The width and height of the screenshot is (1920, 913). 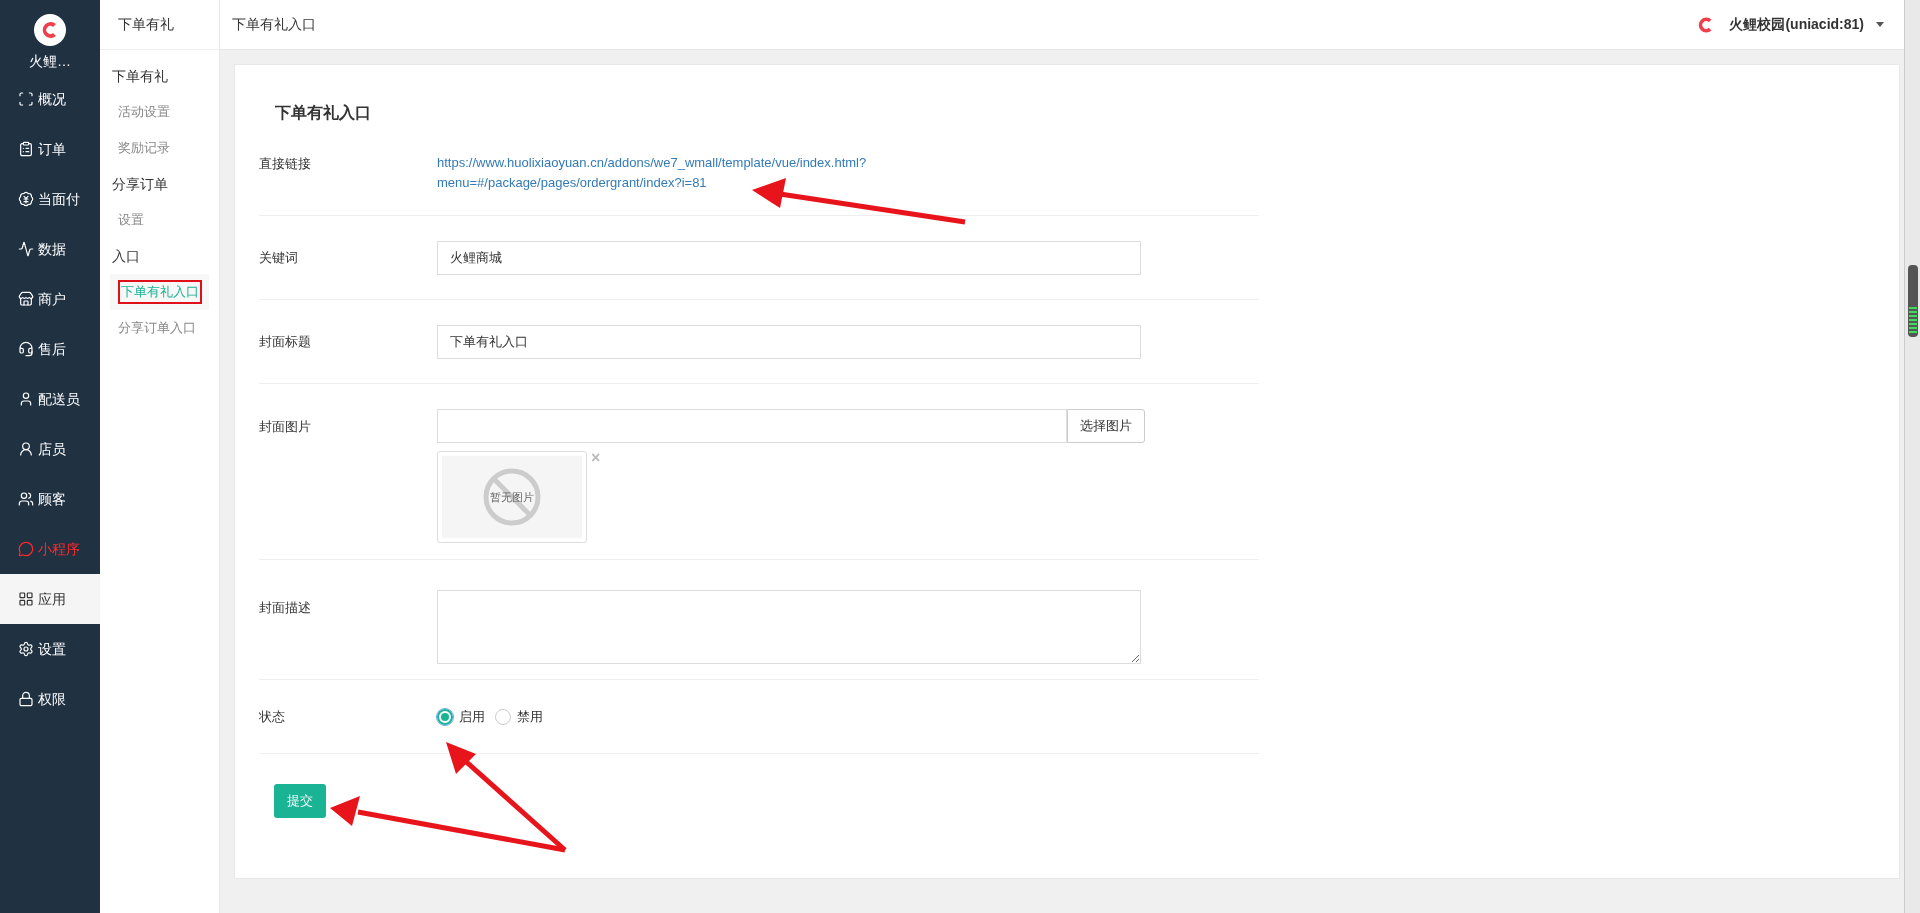 What do you see at coordinates (26, 249) in the screenshot?
I see `chart-line-icon` at bounding box center [26, 249].